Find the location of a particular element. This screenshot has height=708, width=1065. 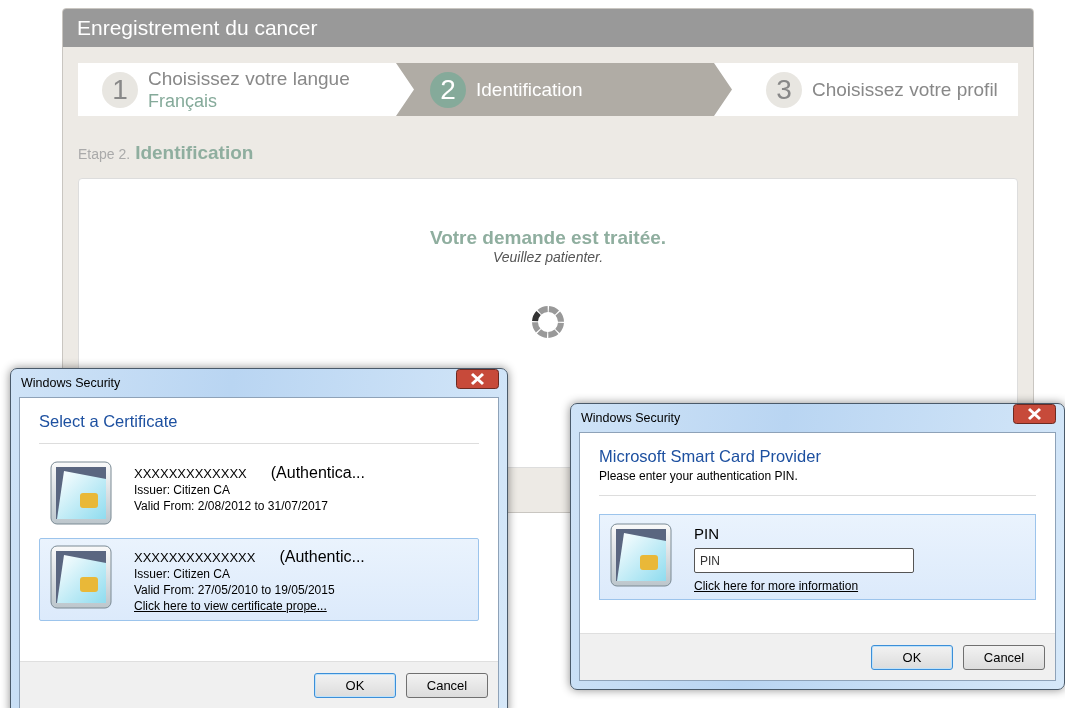

dialog-instruction: Please enter your authentication PIN. is located at coordinates (699, 476).